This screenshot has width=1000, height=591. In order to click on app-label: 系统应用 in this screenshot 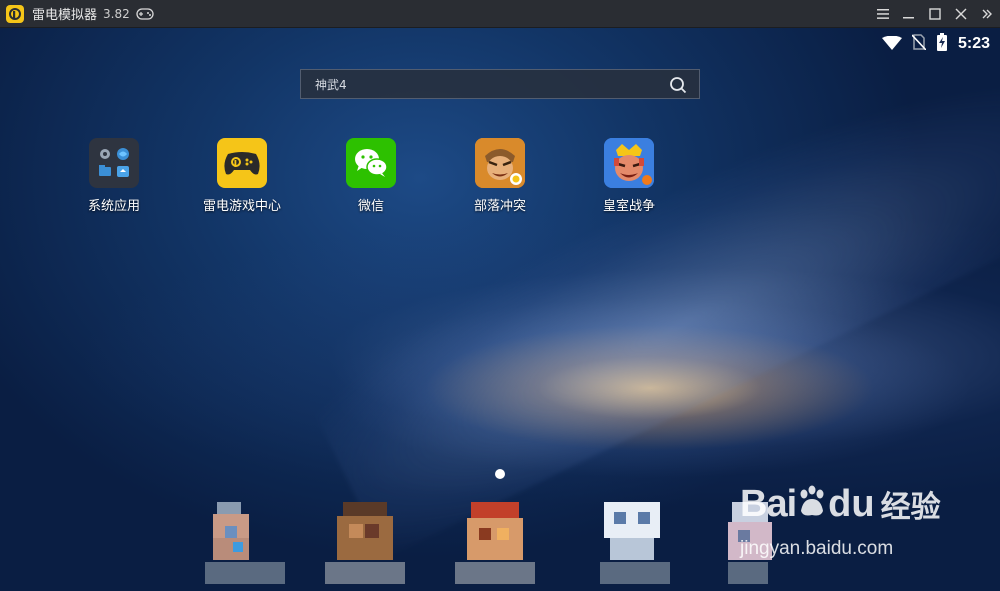, I will do `click(113, 206)`.